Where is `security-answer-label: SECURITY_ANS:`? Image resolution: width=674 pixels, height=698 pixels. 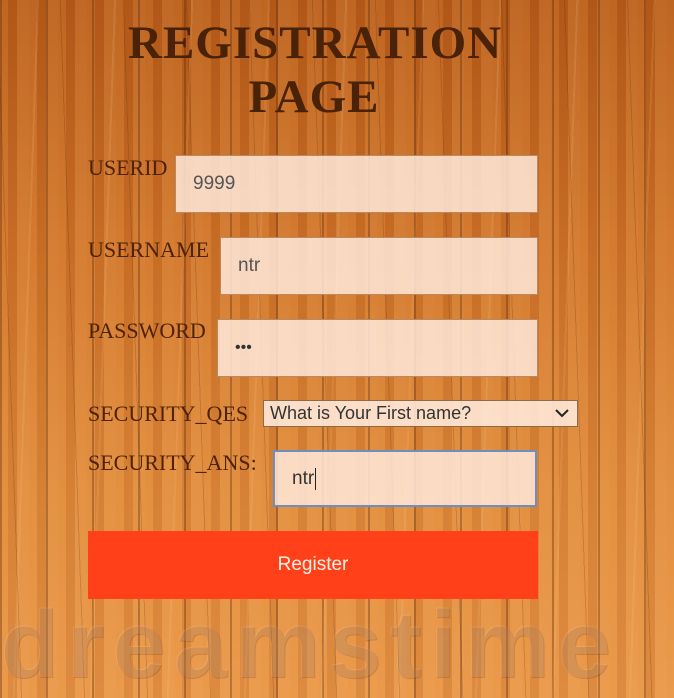 security-answer-label: SECURITY_ANS: is located at coordinates (172, 462).